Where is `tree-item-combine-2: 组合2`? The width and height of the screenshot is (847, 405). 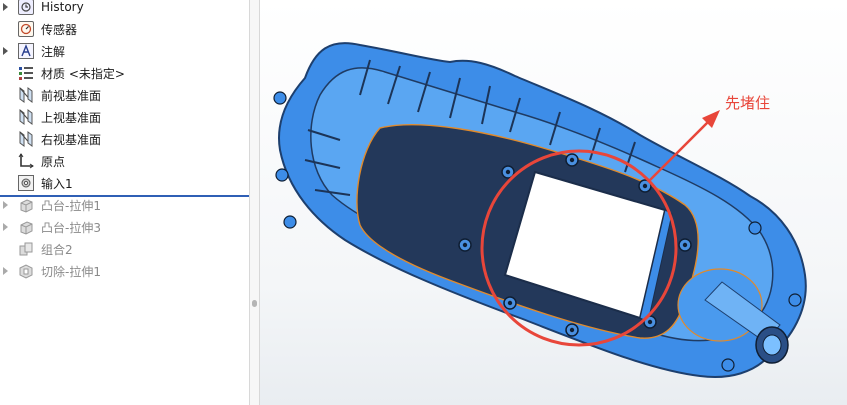
tree-item-combine-2: 组合2 is located at coordinates (124, 249).